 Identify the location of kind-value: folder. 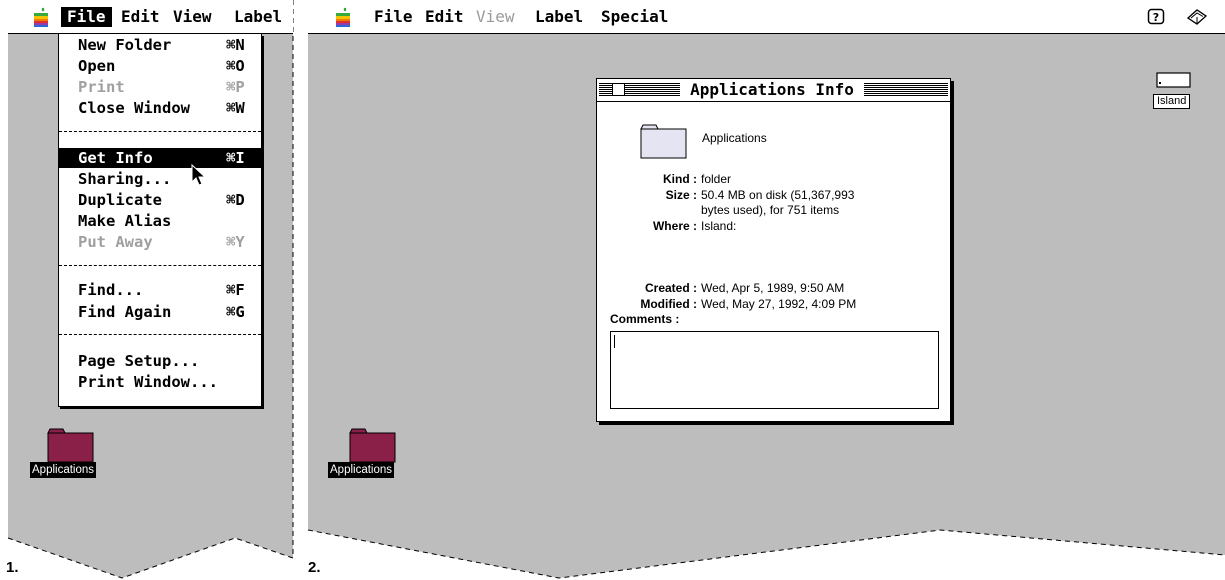
(716, 179).